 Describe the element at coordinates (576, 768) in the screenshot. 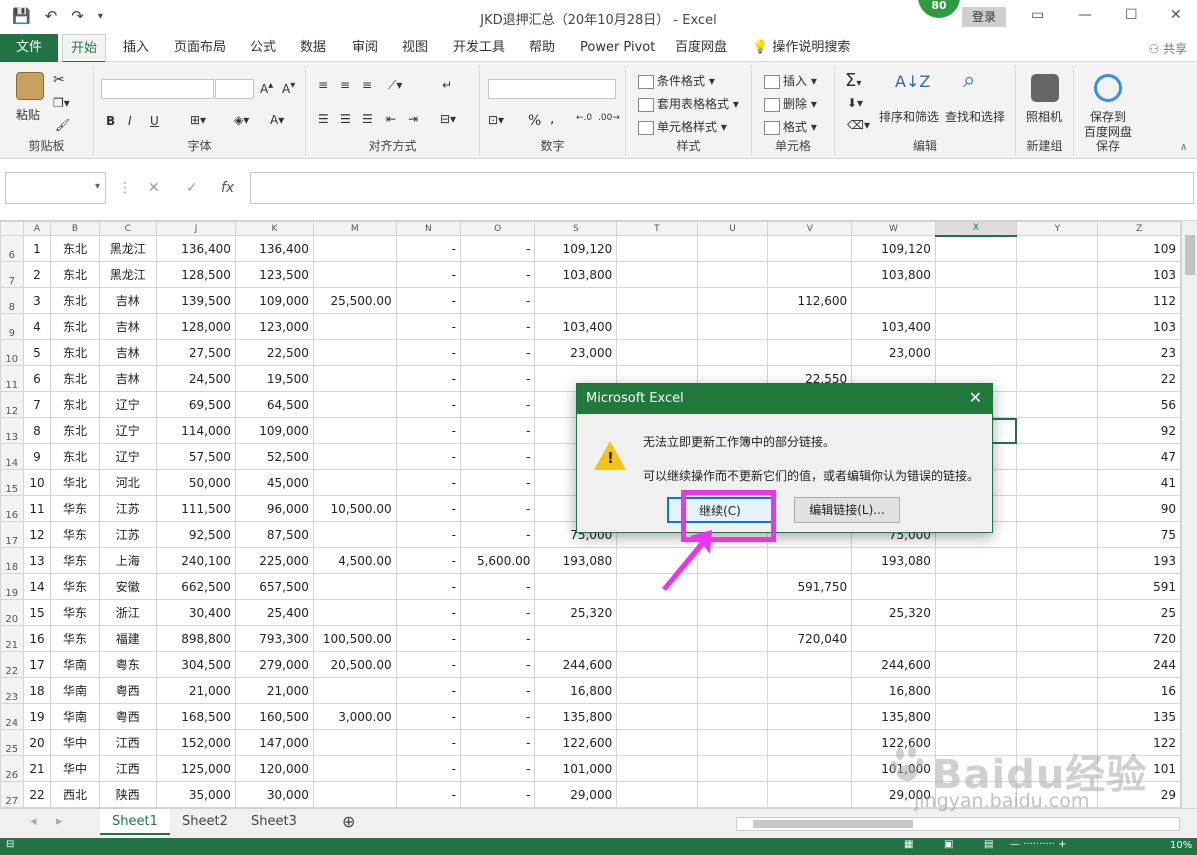

I see `cell-s: 101,000` at that location.